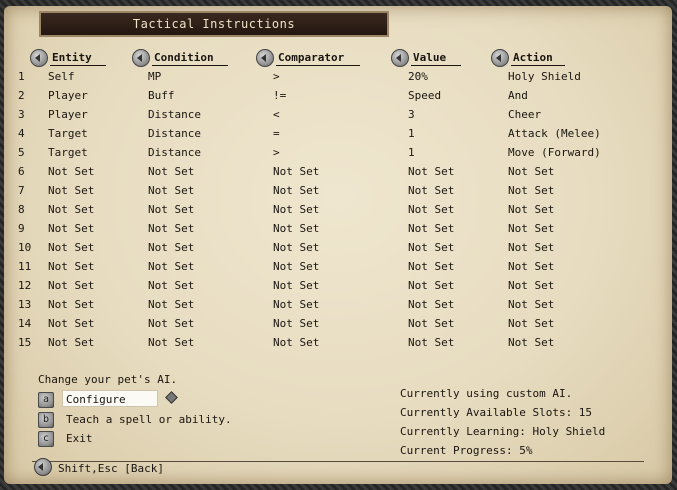 The height and width of the screenshot is (490, 677). What do you see at coordinates (338, 326) in the screenshot?
I see `table-row: 14 Not Set Not Set Not Set Not Set Not Set` at bounding box center [338, 326].